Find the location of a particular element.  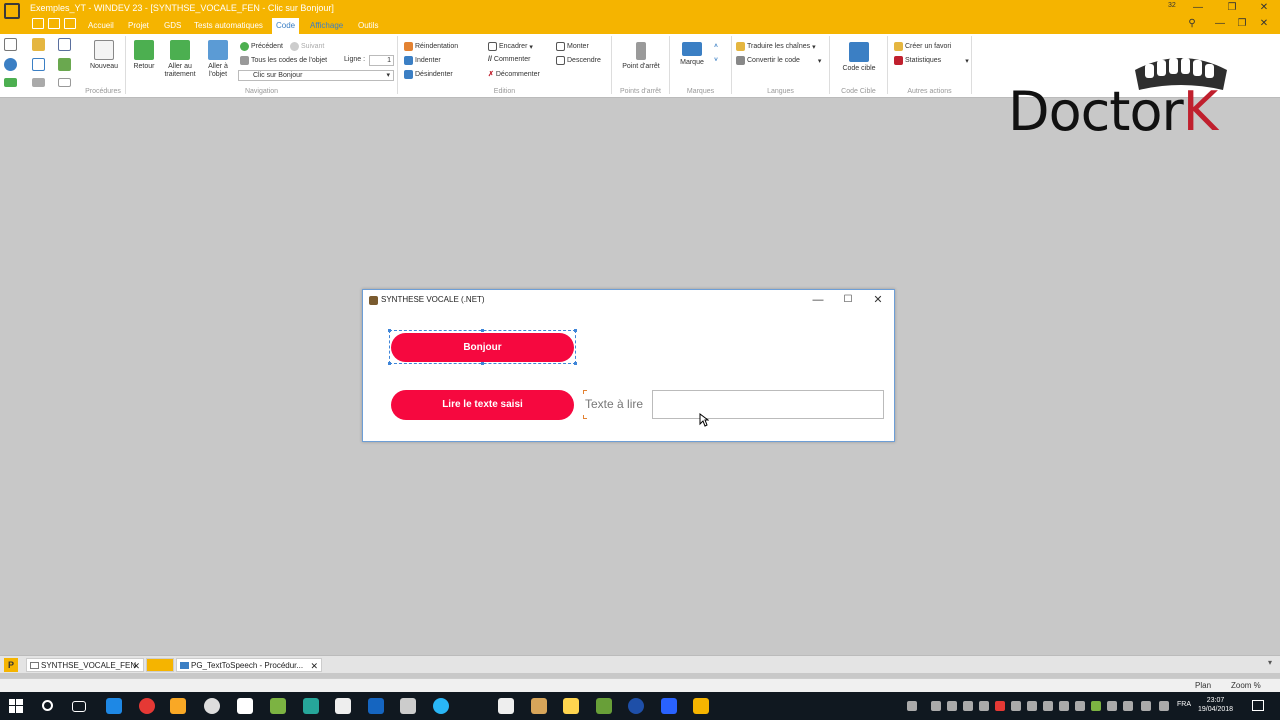

visual-studio-icon is located at coordinates (669, 706).